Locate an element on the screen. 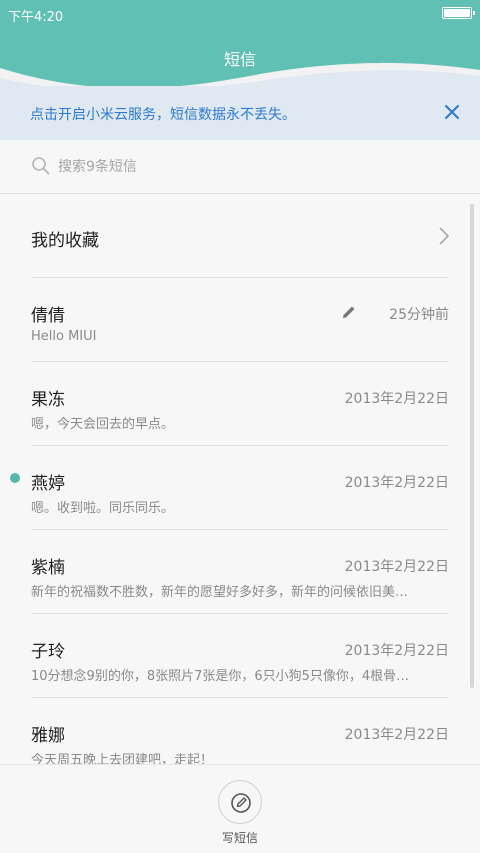 Image resolution: width=480 pixels, height=853 pixels. search-bar is located at coordinates (240, 167).